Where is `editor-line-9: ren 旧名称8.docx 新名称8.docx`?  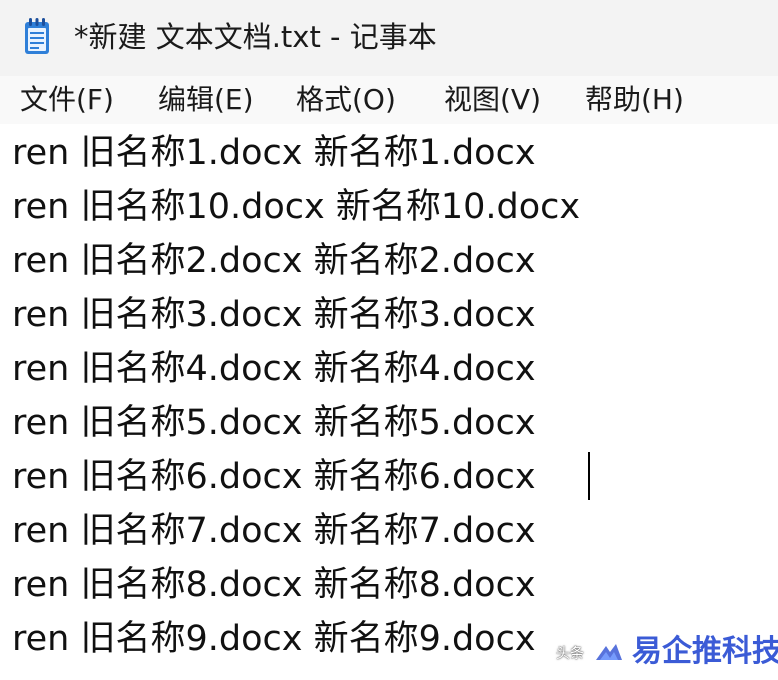
editor-line-9: ren 旧名称8.docx 新名称8.docx is located at coordinates (274, 585).